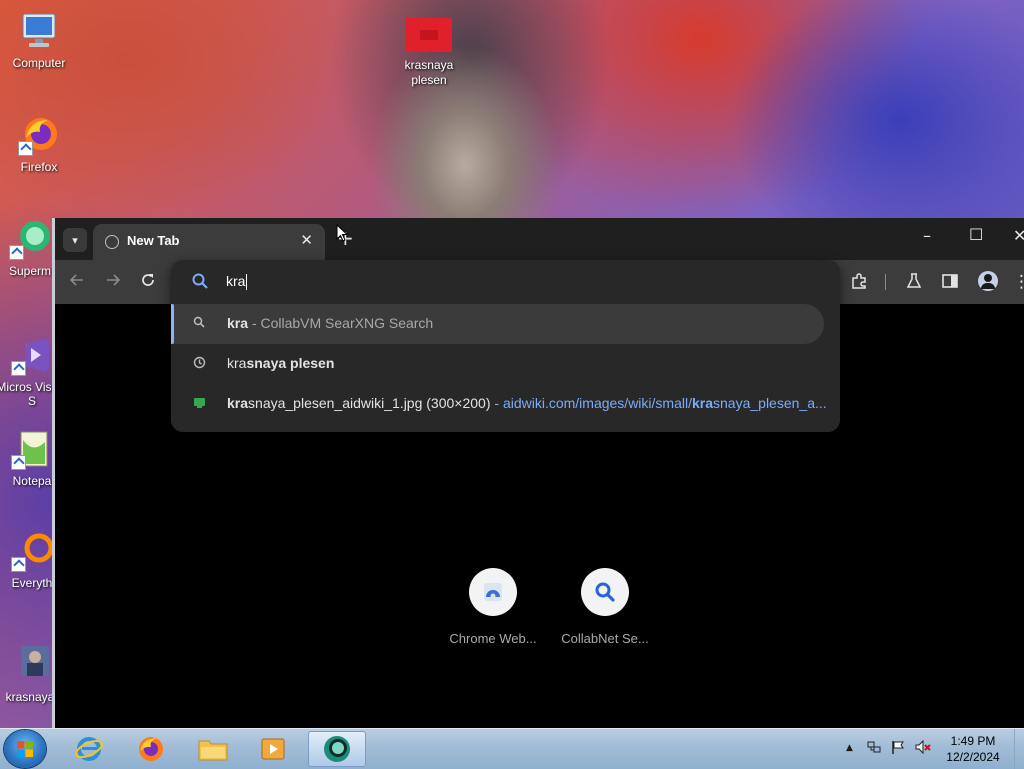 Image resolution: width=1024 pixels, height=769 pixels. Describe the element at coordinates (973, 757) in the screenshot. I see `clock-date: 12/2/2024` at that location.